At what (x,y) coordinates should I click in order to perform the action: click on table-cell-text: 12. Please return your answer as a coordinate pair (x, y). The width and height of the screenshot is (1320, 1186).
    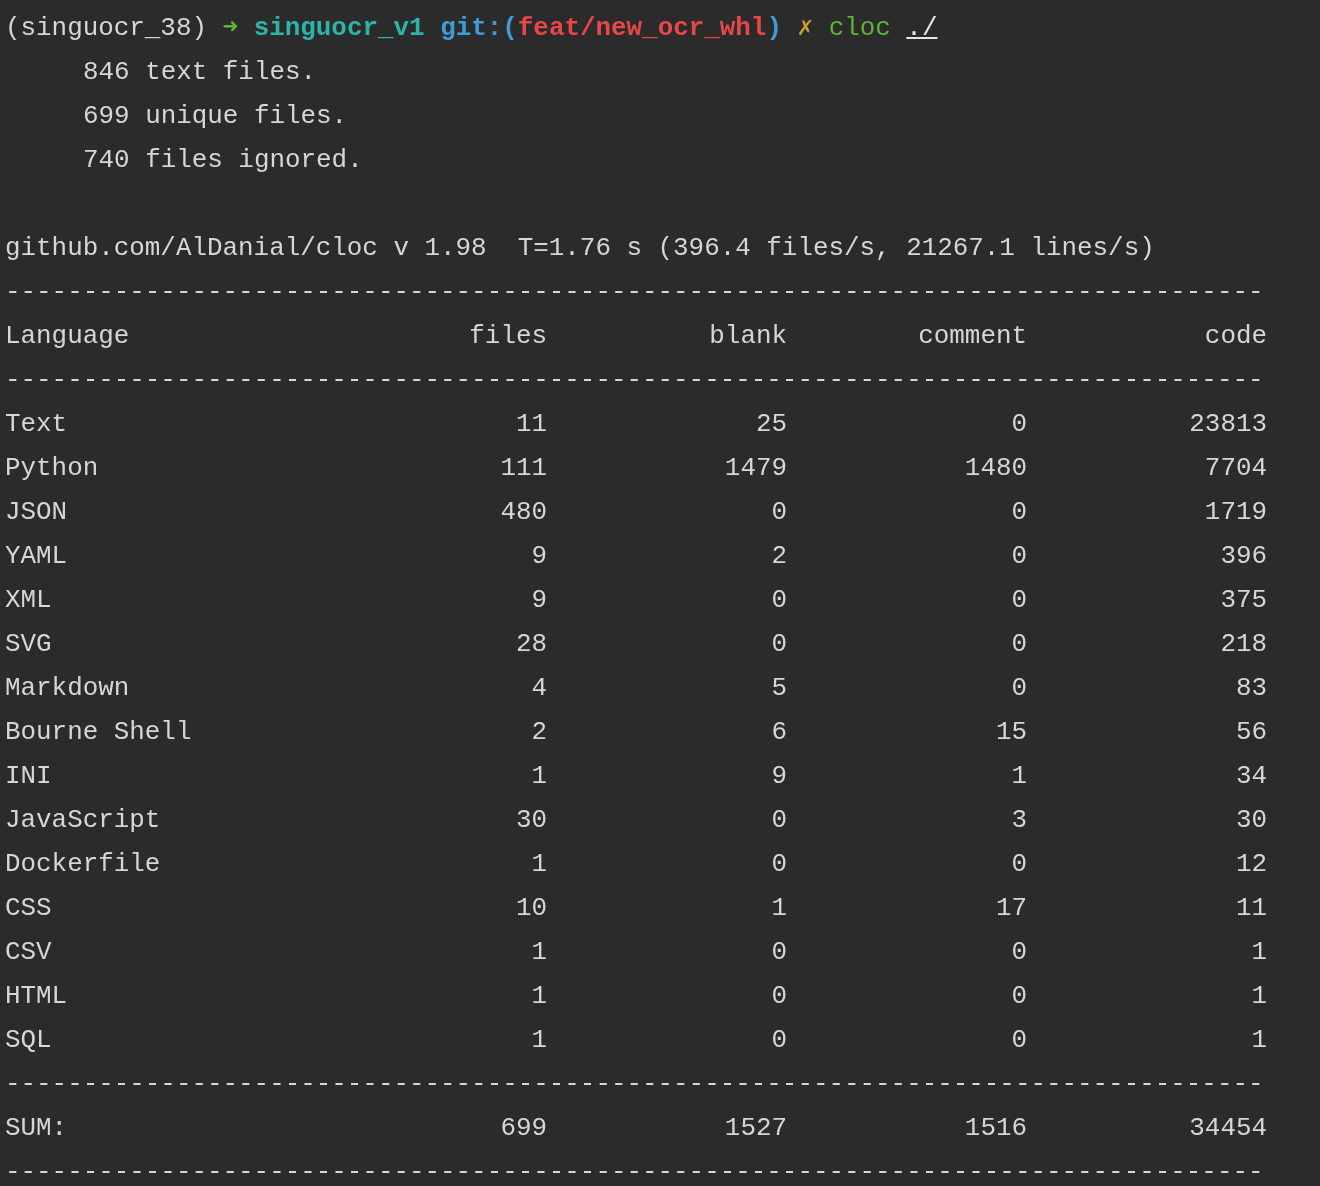
    Looking at the image, I should click on (1250, 864).